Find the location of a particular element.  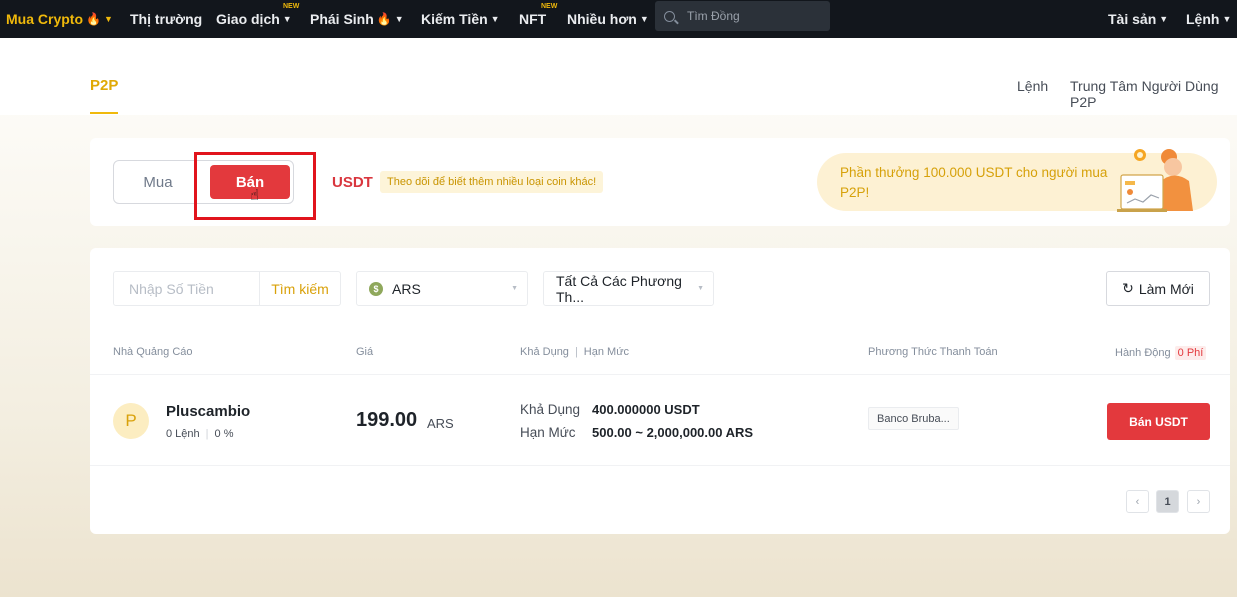

col-available: Khả Dụng is located at coordinates (544, 352).